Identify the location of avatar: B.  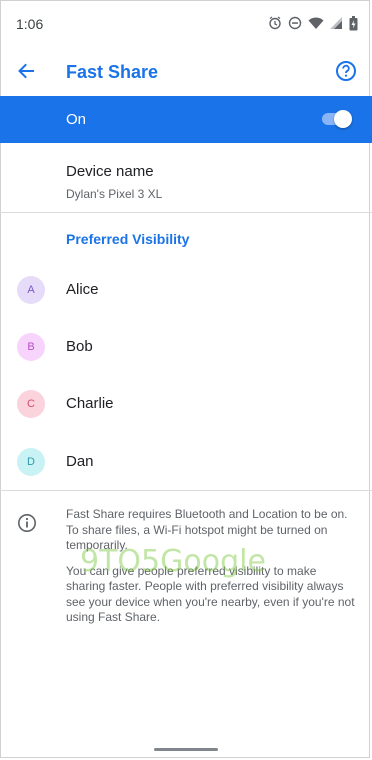
(31, 347).